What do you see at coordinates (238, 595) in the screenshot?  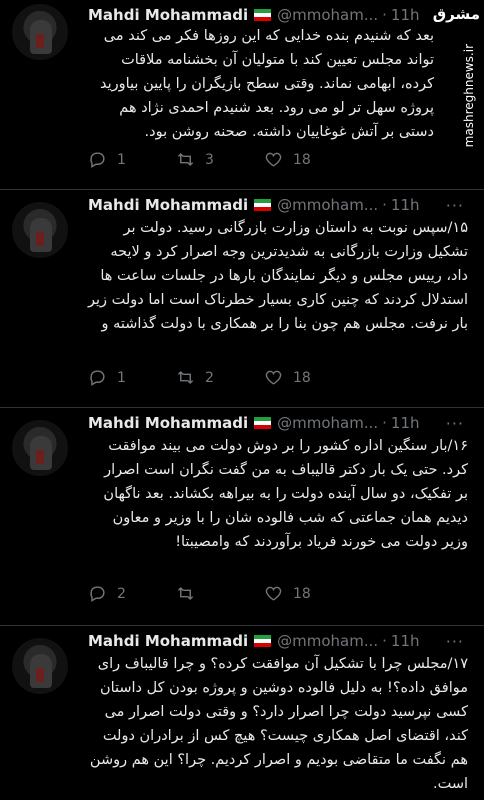 I see `tweet-actions: 2 18` at bounding box center [238, 595].